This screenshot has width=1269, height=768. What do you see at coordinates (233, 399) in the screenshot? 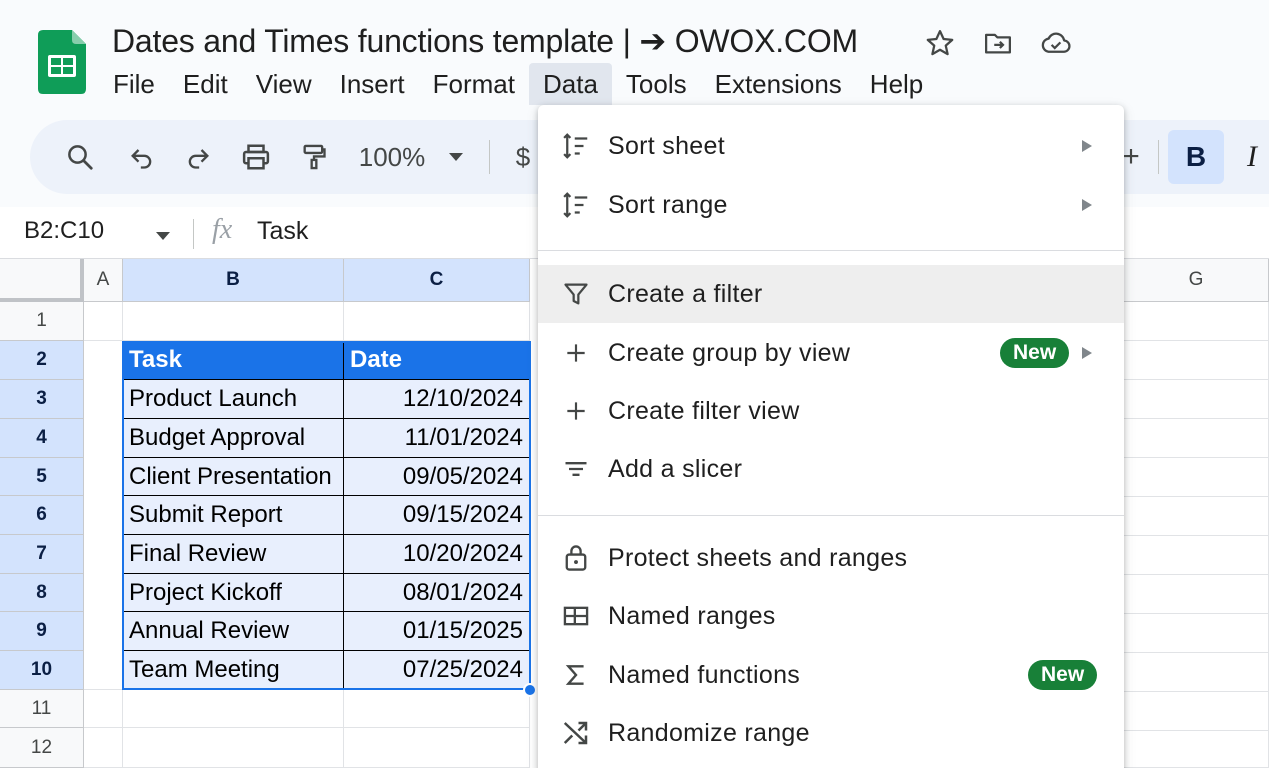
I see `table-cell-task: Product Launch` at bounding box center [233, 399].